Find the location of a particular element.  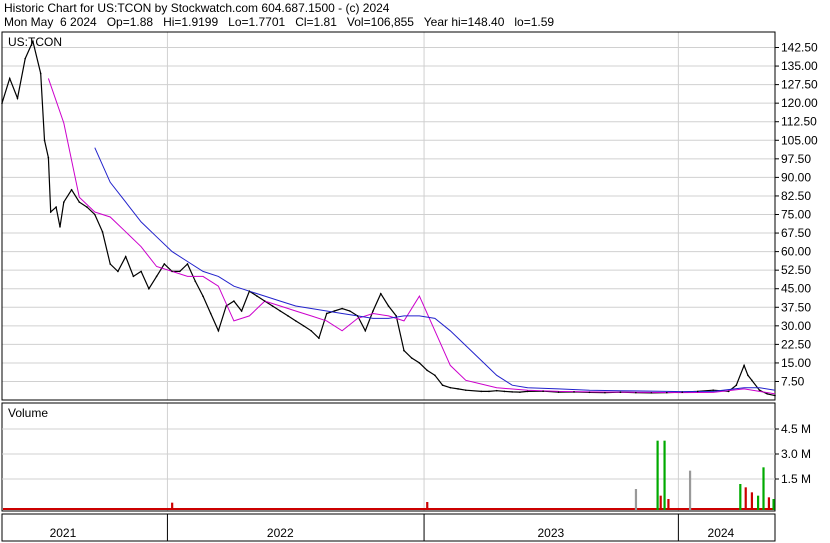

price-tick-label: 90.00 is located at coordinates (796, 177).